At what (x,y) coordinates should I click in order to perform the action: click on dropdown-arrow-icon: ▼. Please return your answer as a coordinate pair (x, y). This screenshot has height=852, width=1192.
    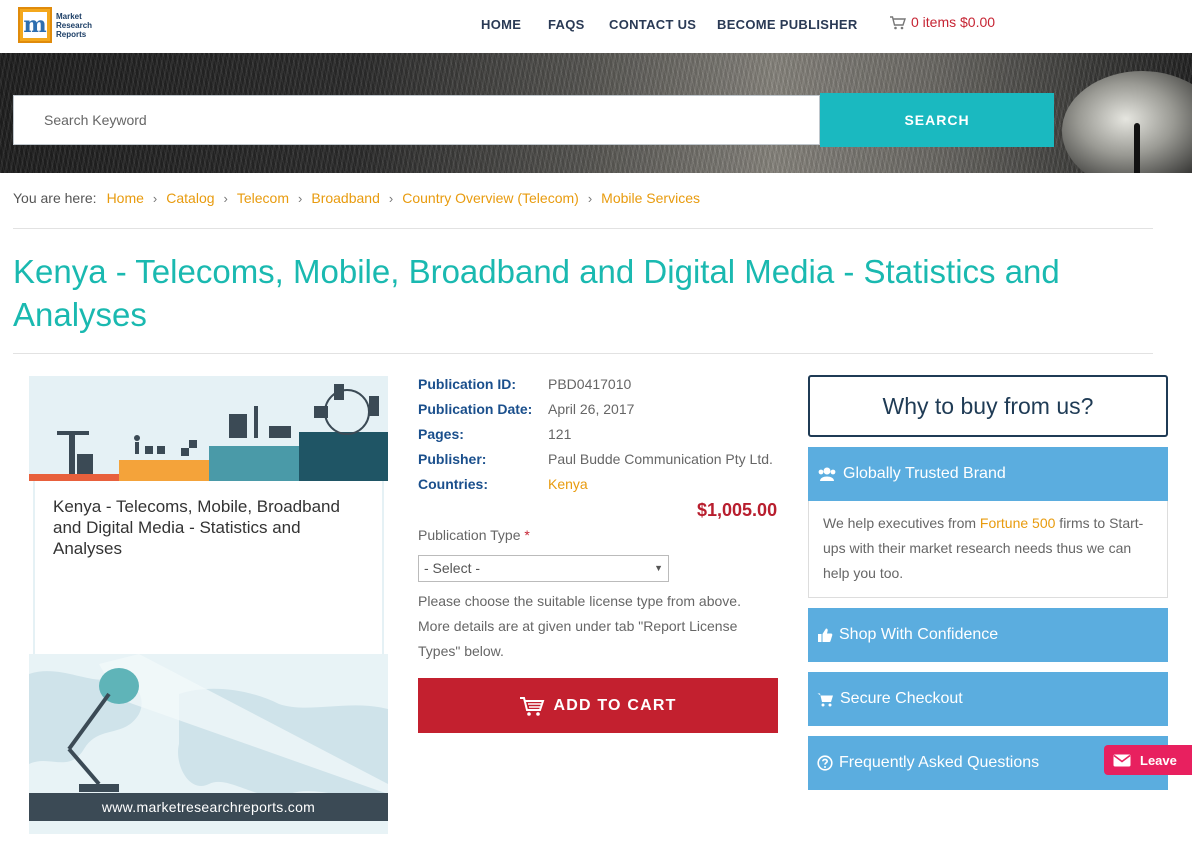
    Looking at the image, I should click on (658, 568).